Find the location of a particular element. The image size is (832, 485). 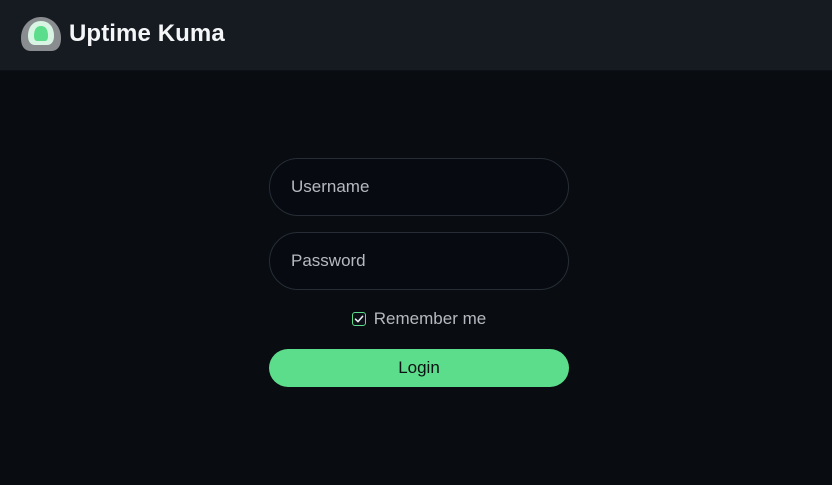

checkmark-icon is located at coordinates (359, 319).